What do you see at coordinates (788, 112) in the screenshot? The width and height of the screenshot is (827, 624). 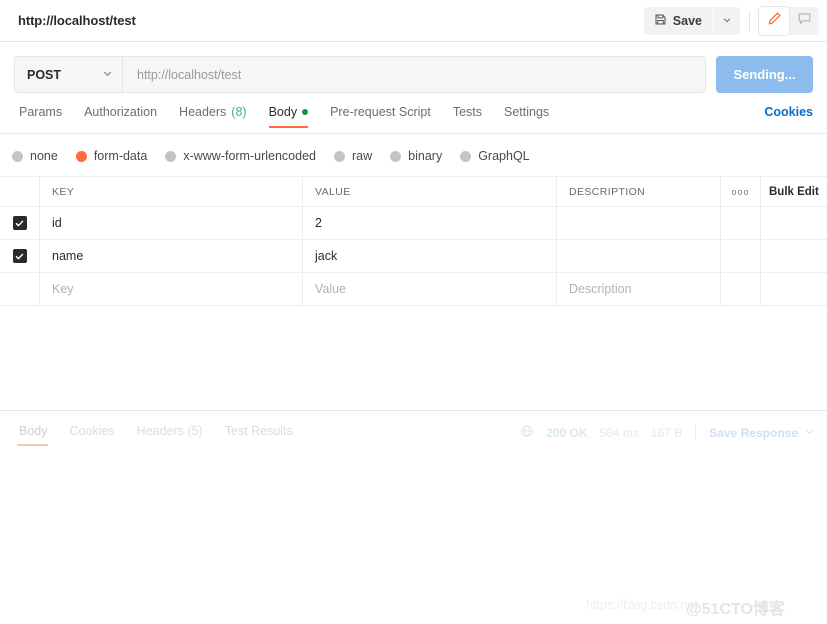 I see `cookies-link: Cookies` at bounding box center [788, 112].